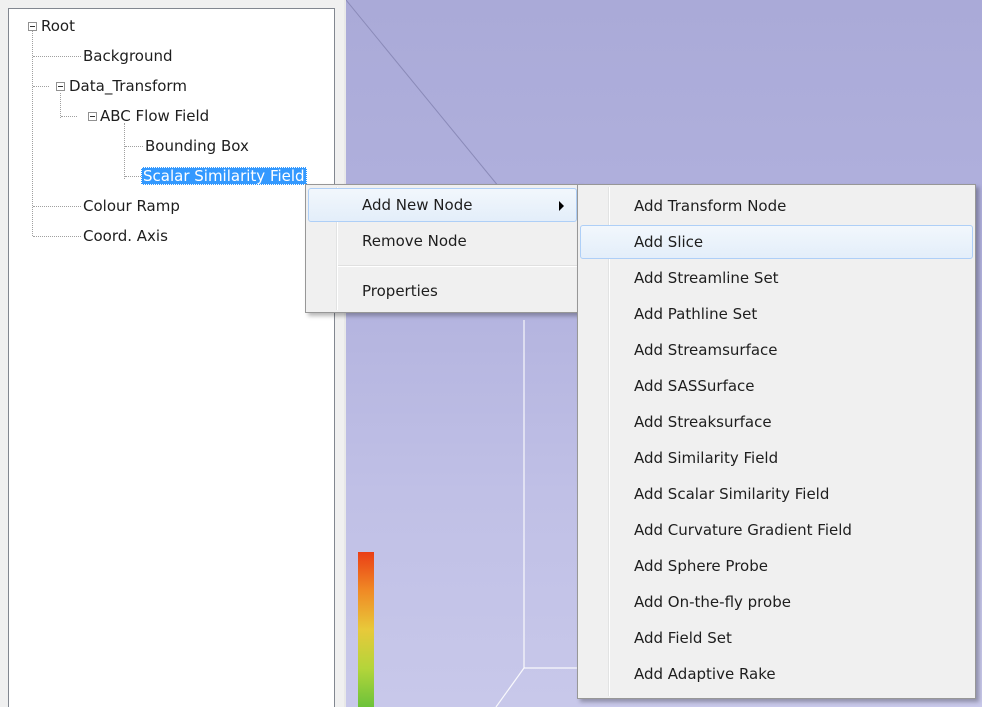 This screenshot has width=982, height=707. I want to click on tree-node-root: Root, so click(58, 26).